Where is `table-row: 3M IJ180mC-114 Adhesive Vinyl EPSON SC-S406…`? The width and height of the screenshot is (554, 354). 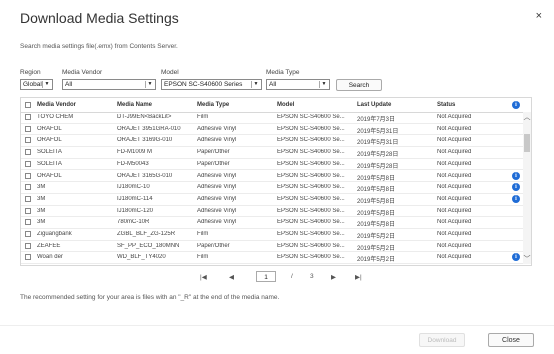 table-row: 3M IJ180mC-114 Adhesive Vinyl EPSON SC-S406… is located at coordinates (276, 200).